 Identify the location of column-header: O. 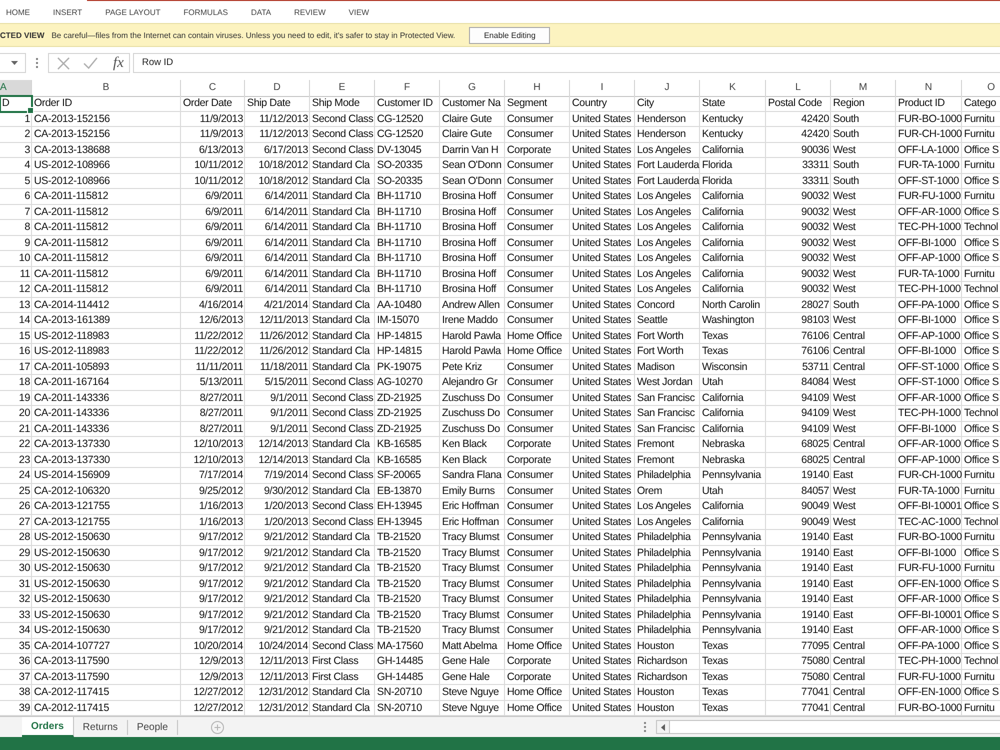
(981, 88).